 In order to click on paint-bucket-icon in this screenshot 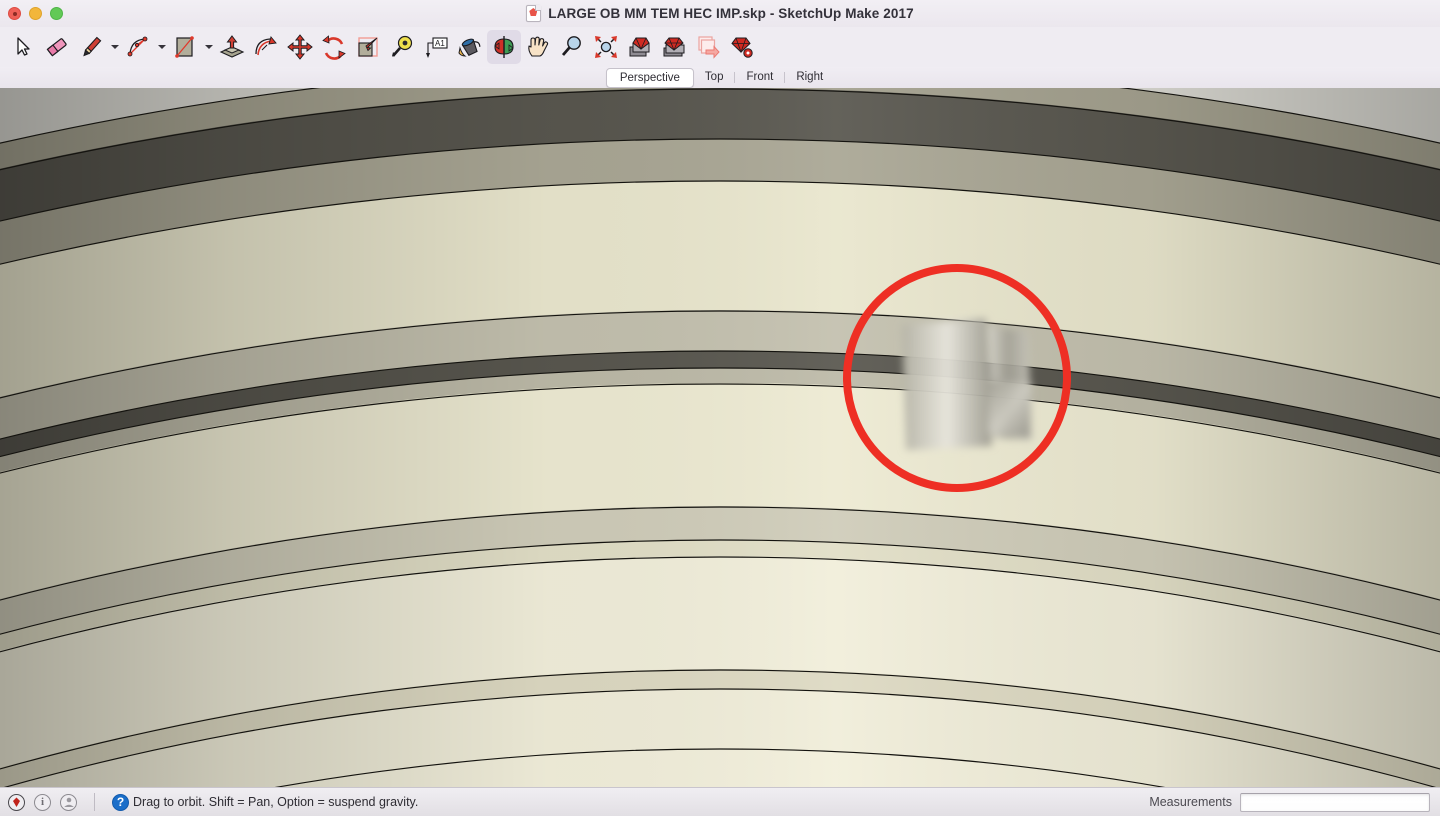, I will do `click(469, 47)`.